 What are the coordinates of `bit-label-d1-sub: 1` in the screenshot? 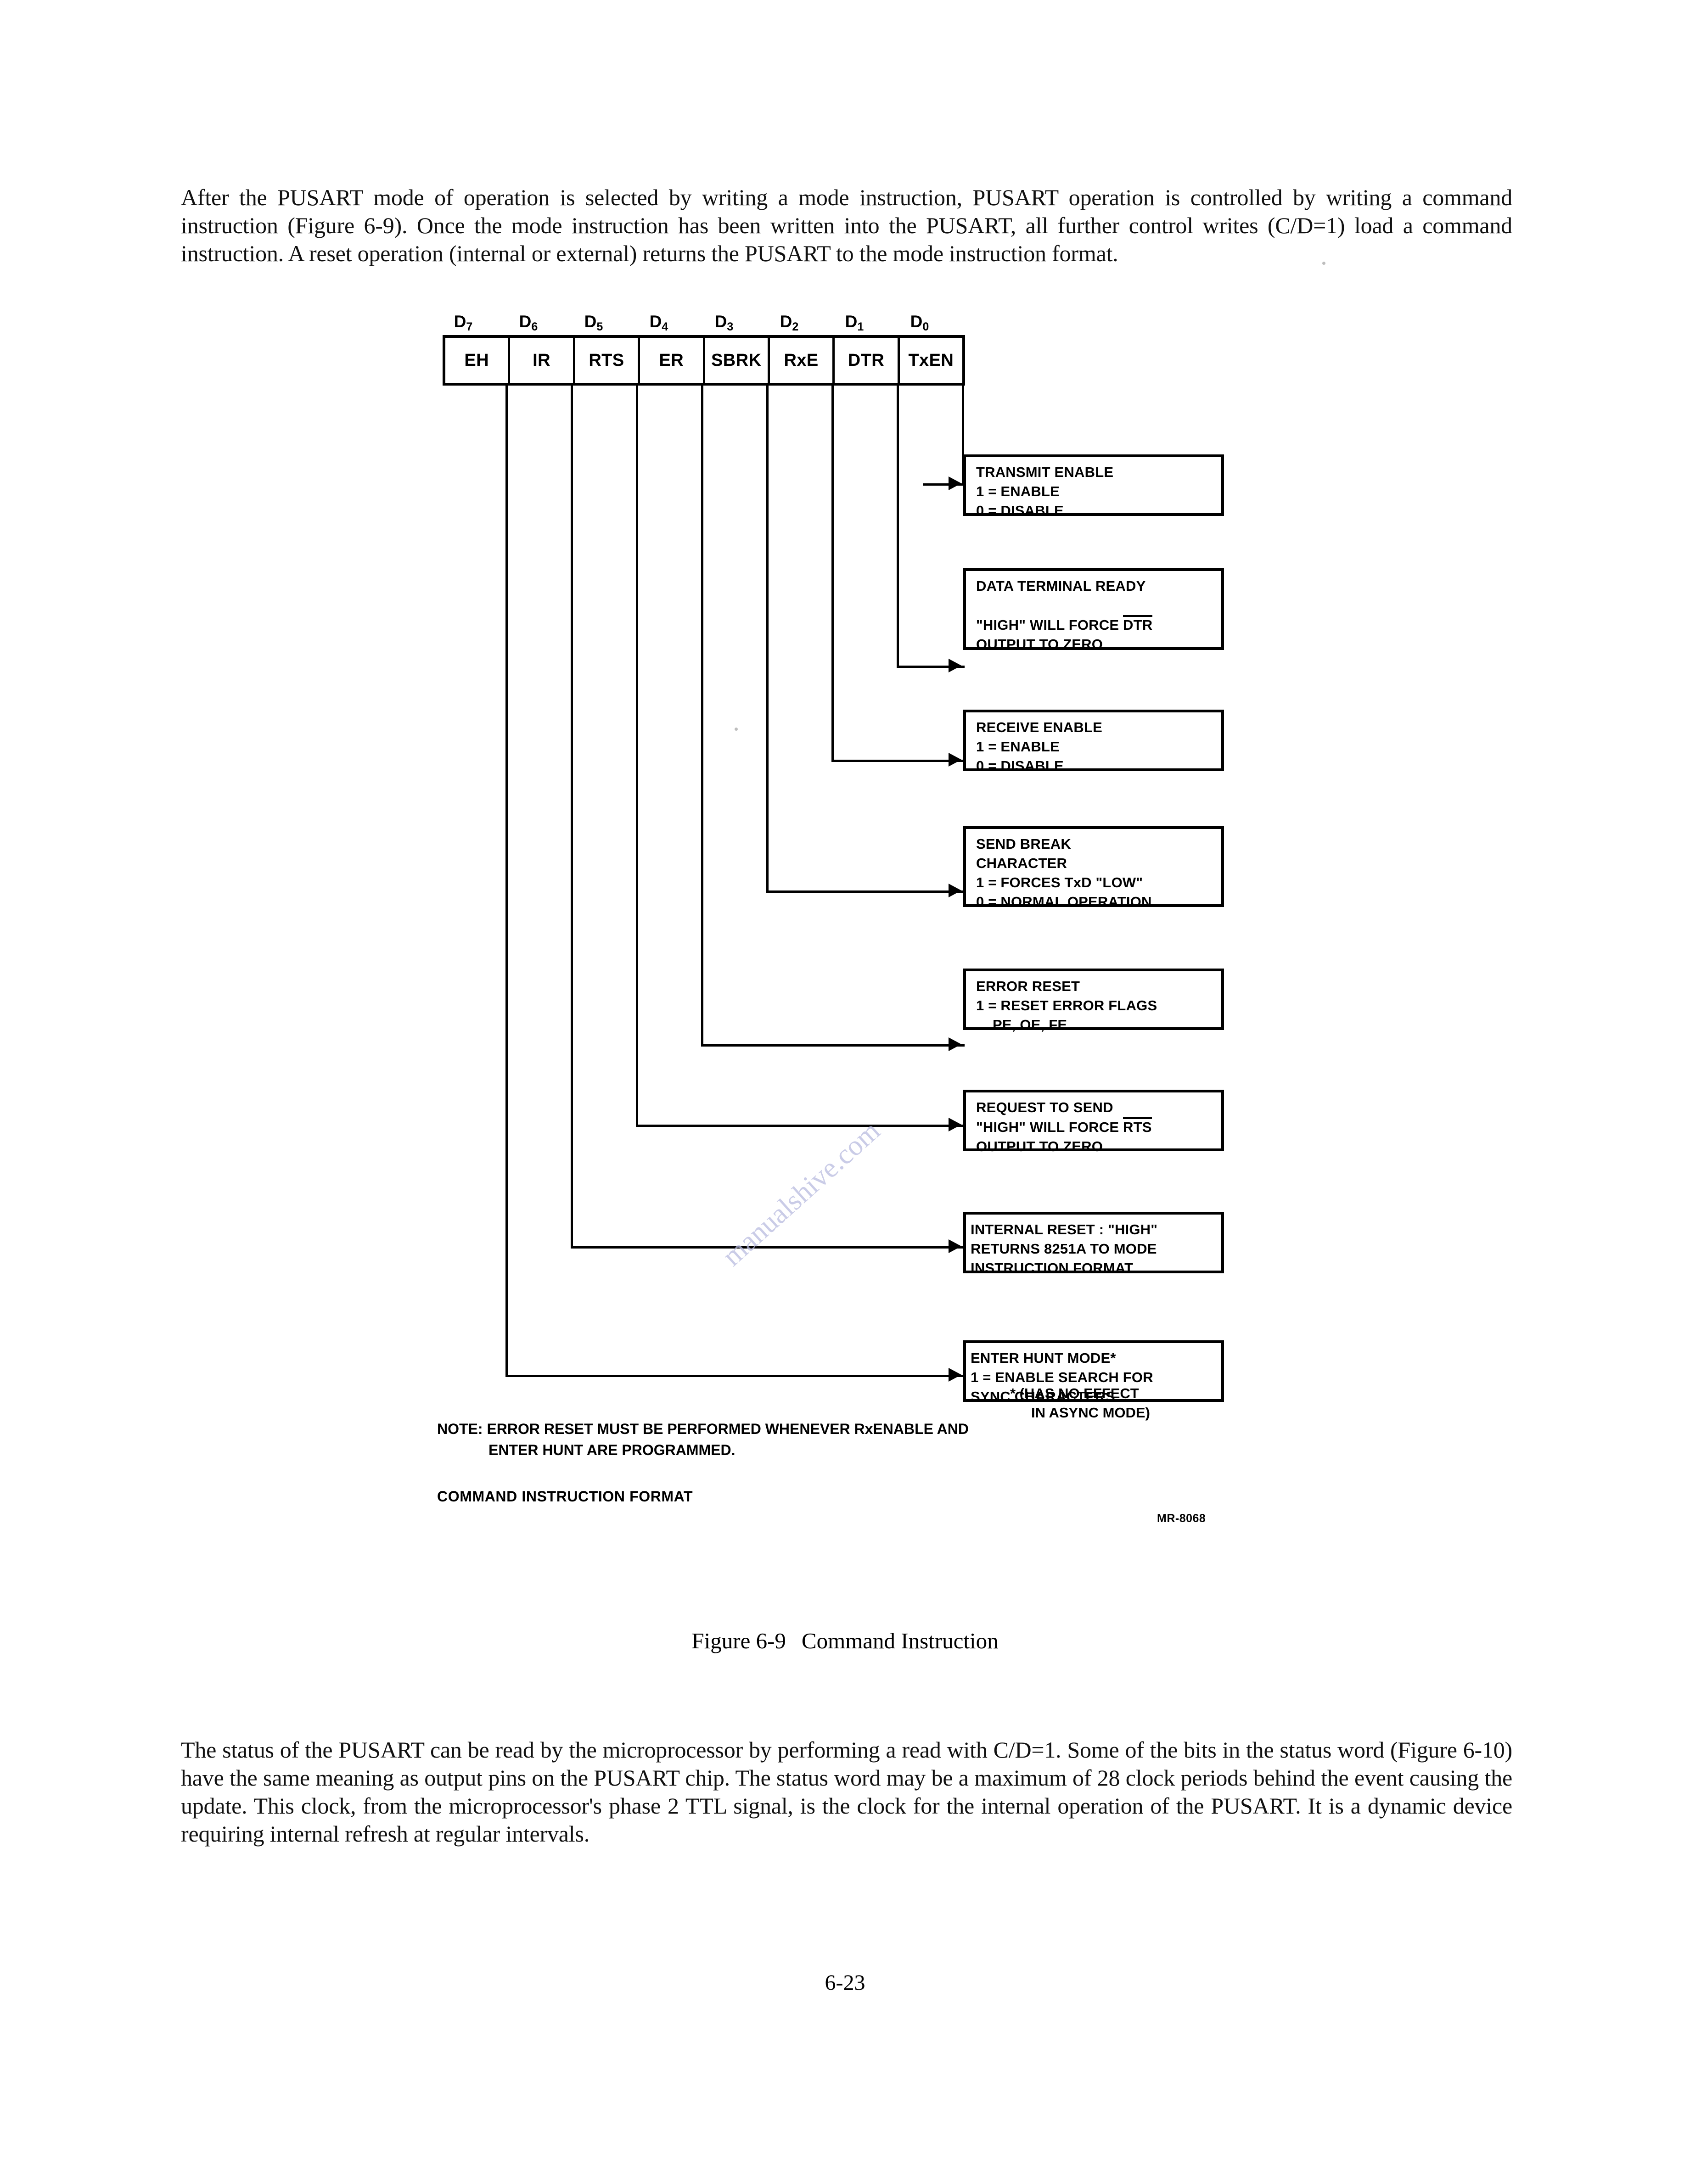 It's located at (861, 326).